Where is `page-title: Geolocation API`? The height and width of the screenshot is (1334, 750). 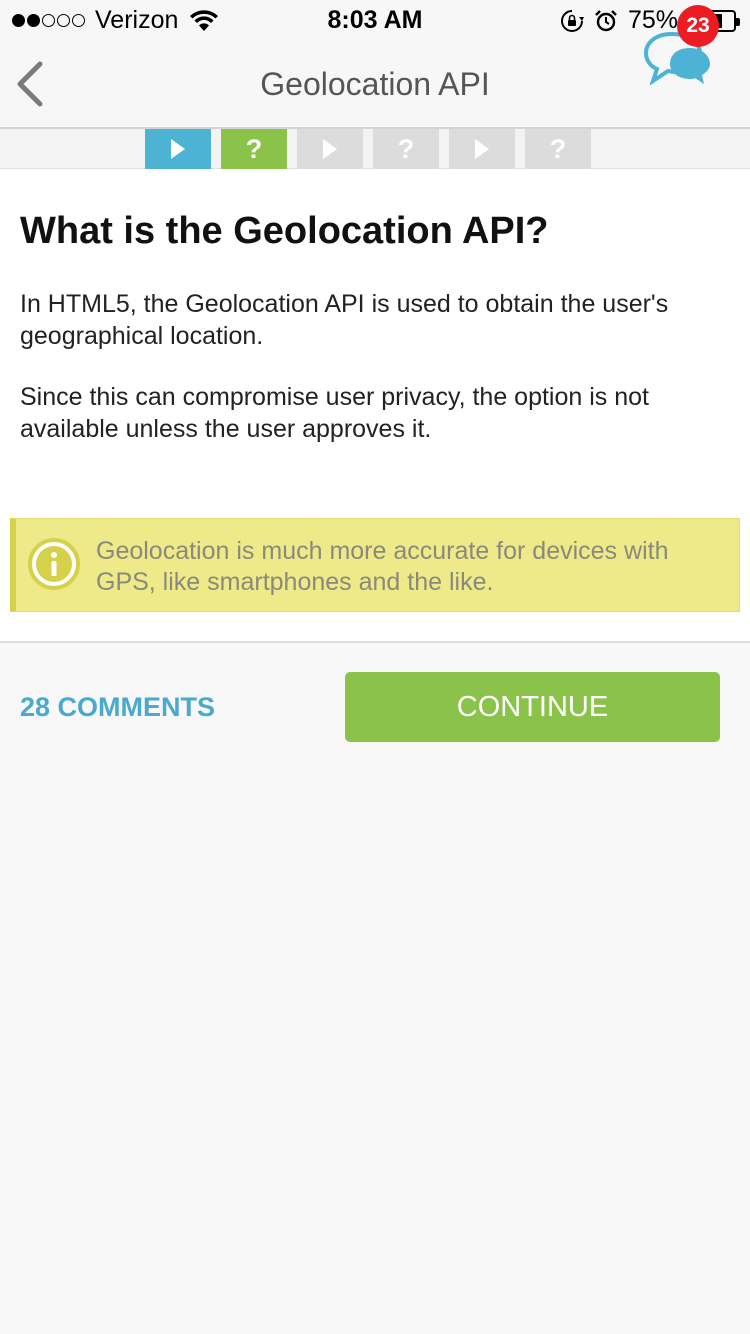 page-title: Geolocation API is located at coordinates (375, 84).